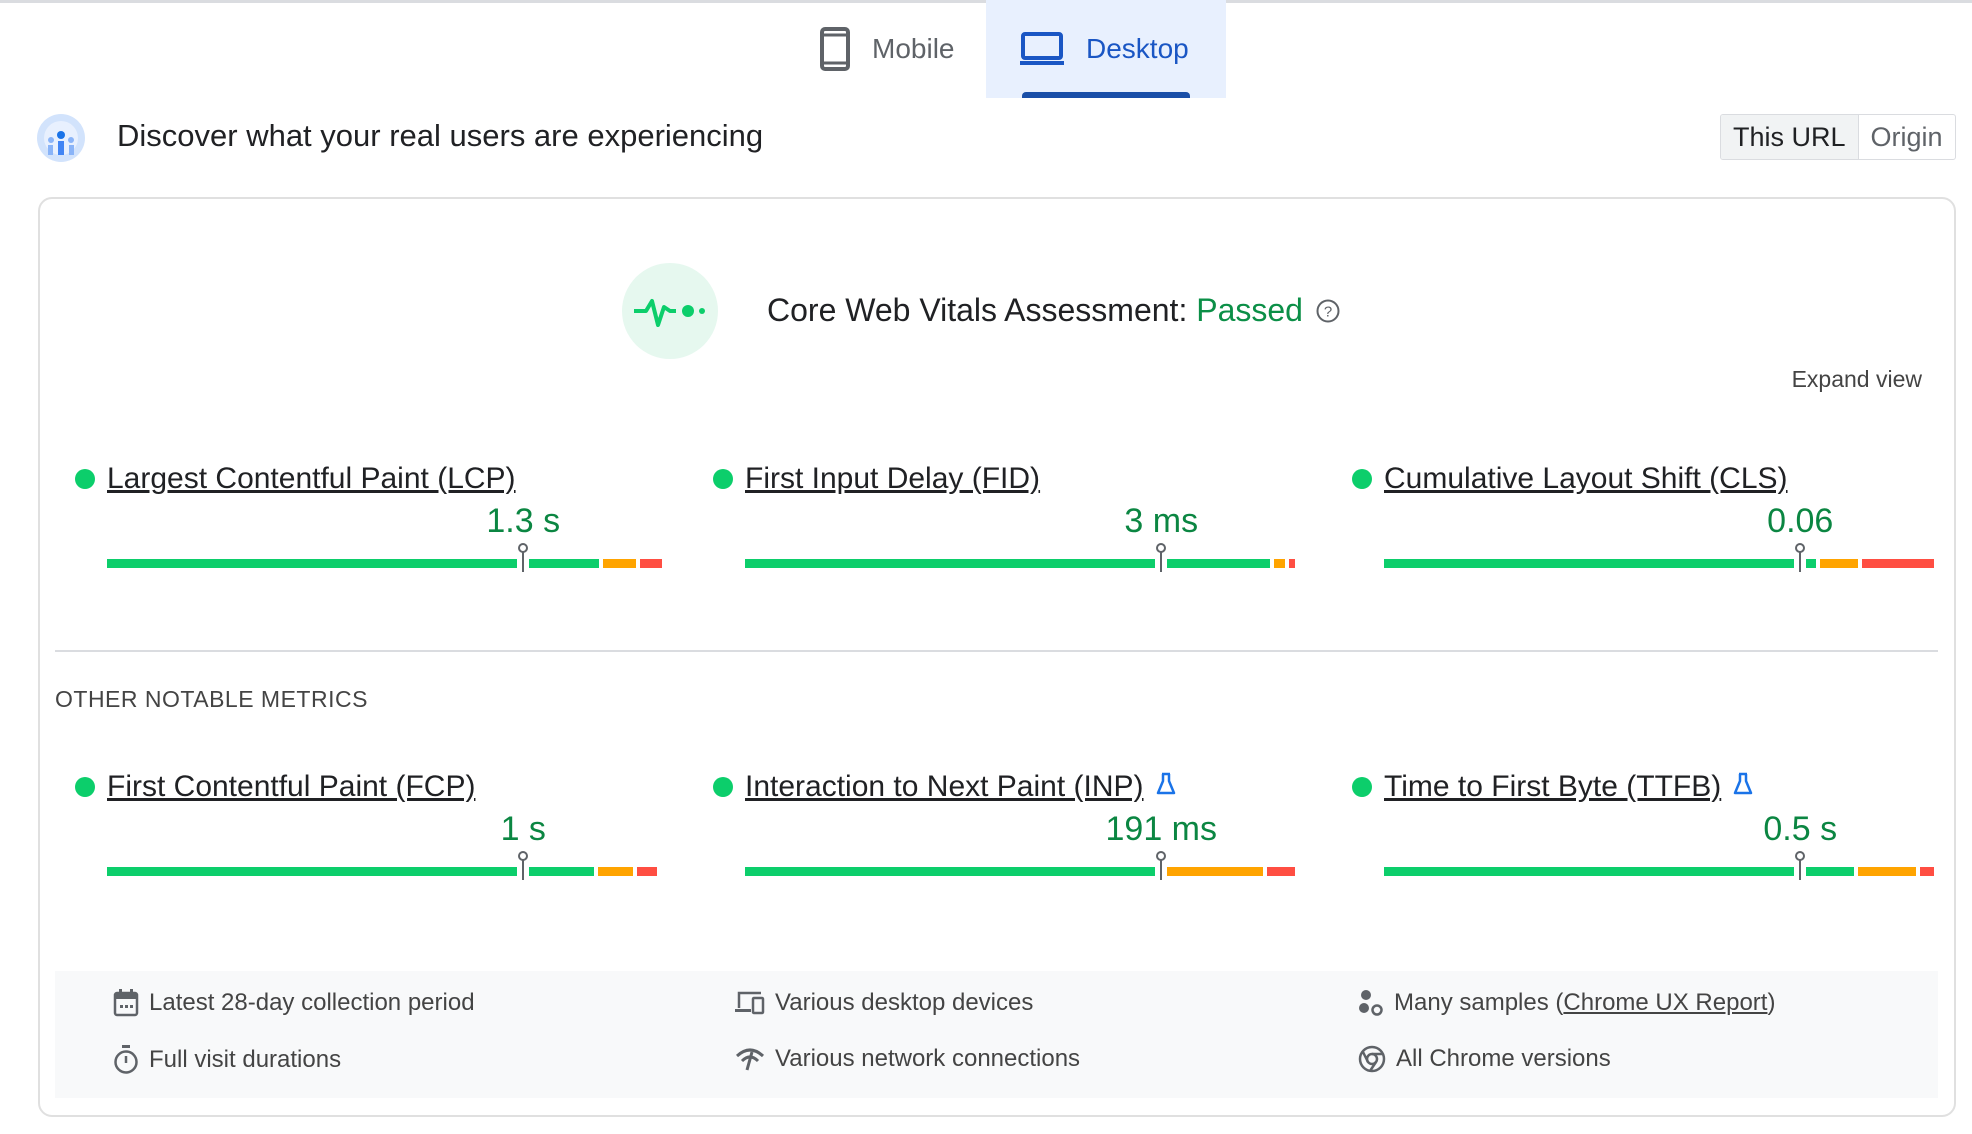 The width and height of the screenshot is (1972, 1134). I want to click on metric-label-row: First Input Delay (FID), so click(1008, 479).